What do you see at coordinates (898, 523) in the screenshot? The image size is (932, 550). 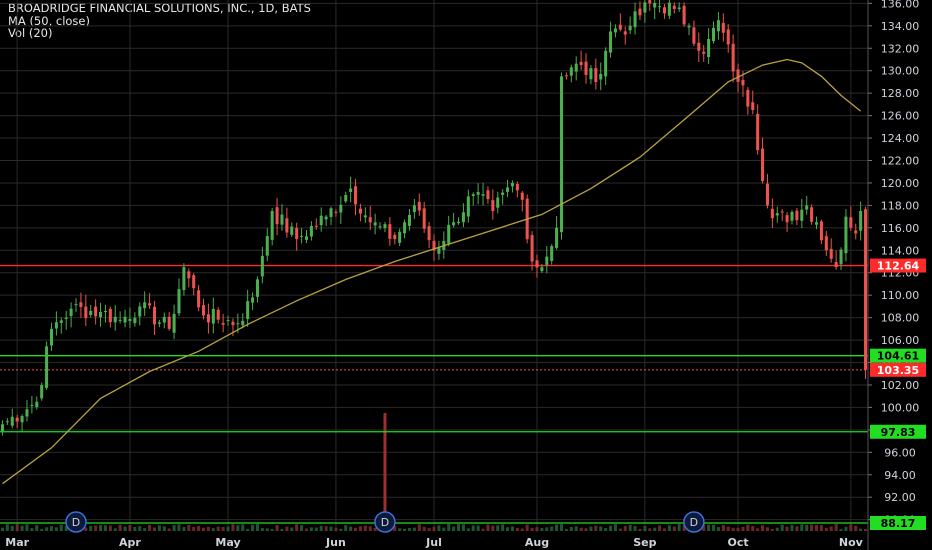 I see `volume-badge-text: 88.17` at bounding box center [898, 523].